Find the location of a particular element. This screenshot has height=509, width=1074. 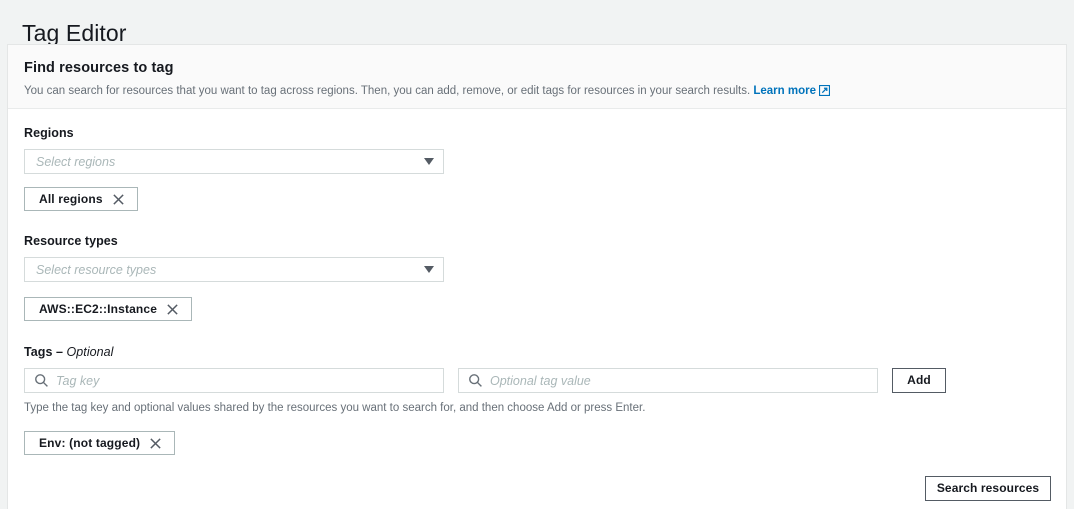

resource-types-token-list: AWS::EC2::Instance is located at coordinates (537, 309).